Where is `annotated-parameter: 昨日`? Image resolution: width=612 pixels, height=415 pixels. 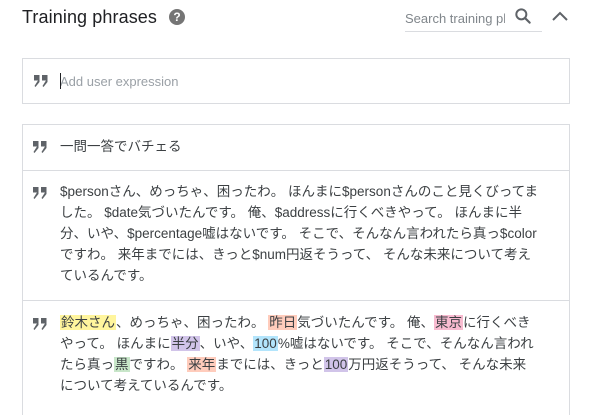
annotated-parameter: 昨日 is located at coordinates (283, 322).